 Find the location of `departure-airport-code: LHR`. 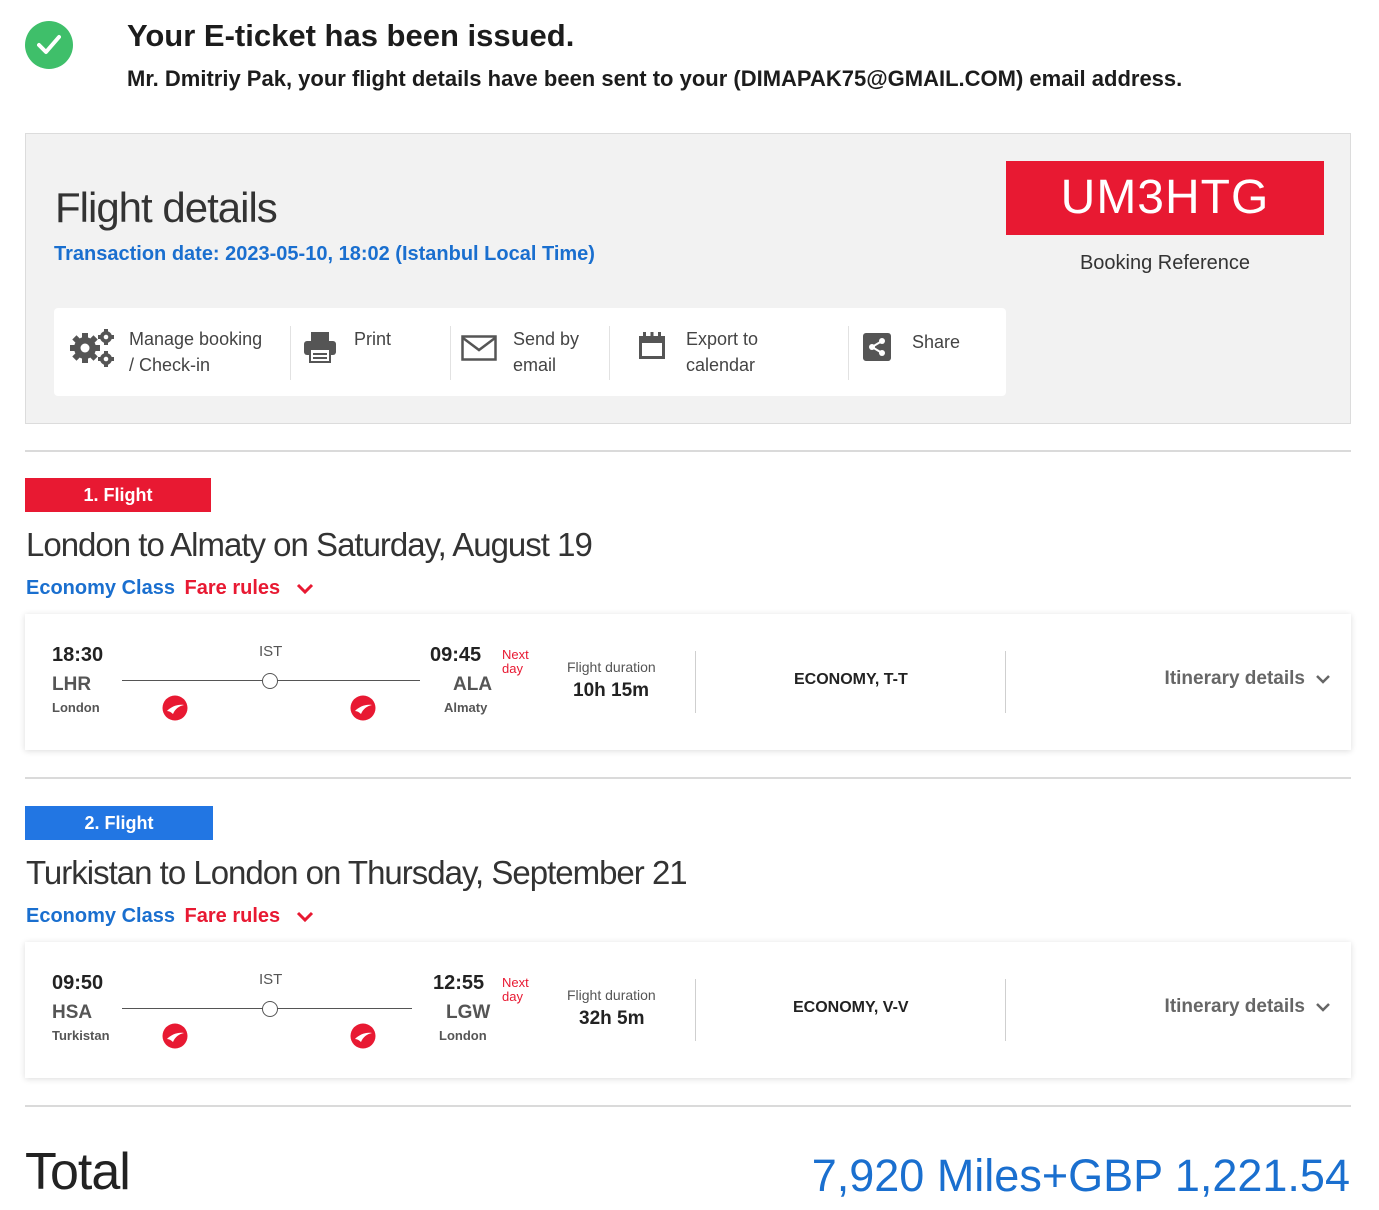

departure-airport-code: LHR is located at coordinates (72, 684).